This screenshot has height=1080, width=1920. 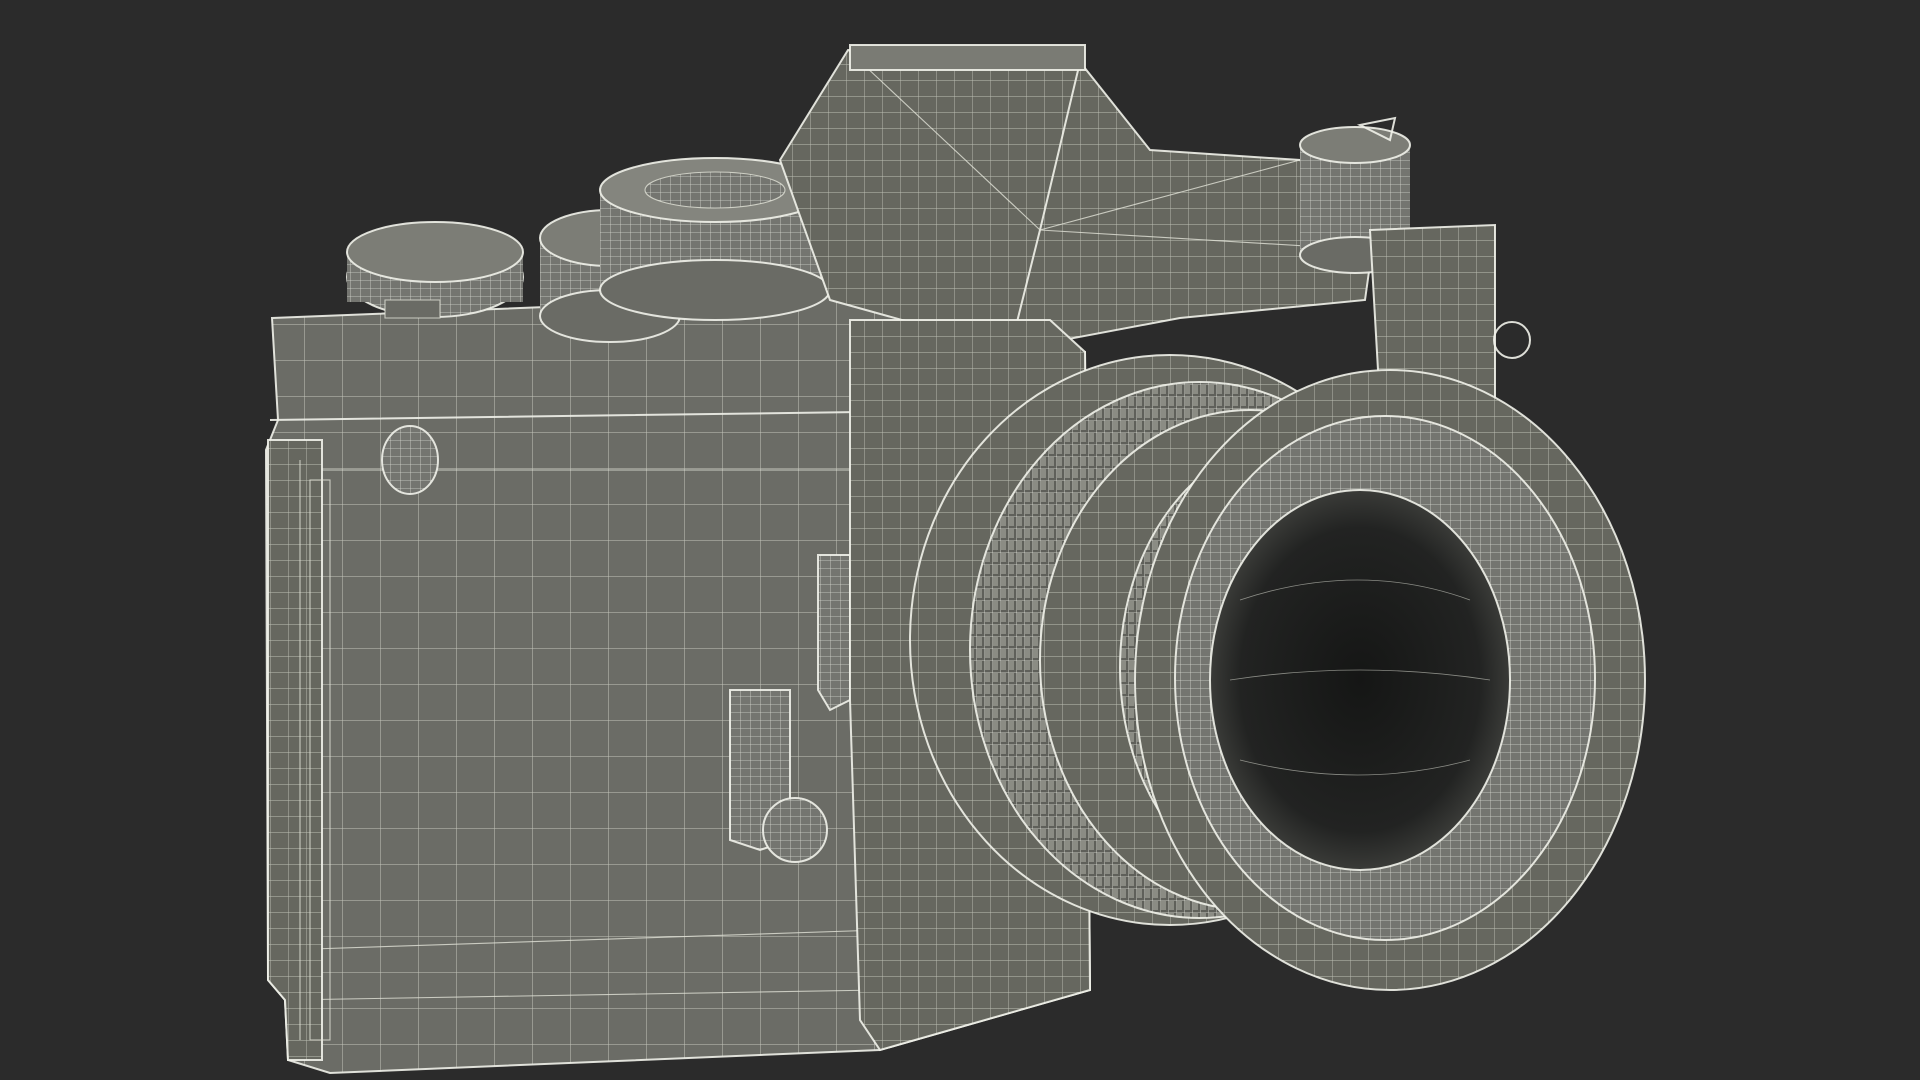 What do you see at coordinates (834, 633) in the screenshot?
I see `lens-release-lever` at bounding box center [834, 633].